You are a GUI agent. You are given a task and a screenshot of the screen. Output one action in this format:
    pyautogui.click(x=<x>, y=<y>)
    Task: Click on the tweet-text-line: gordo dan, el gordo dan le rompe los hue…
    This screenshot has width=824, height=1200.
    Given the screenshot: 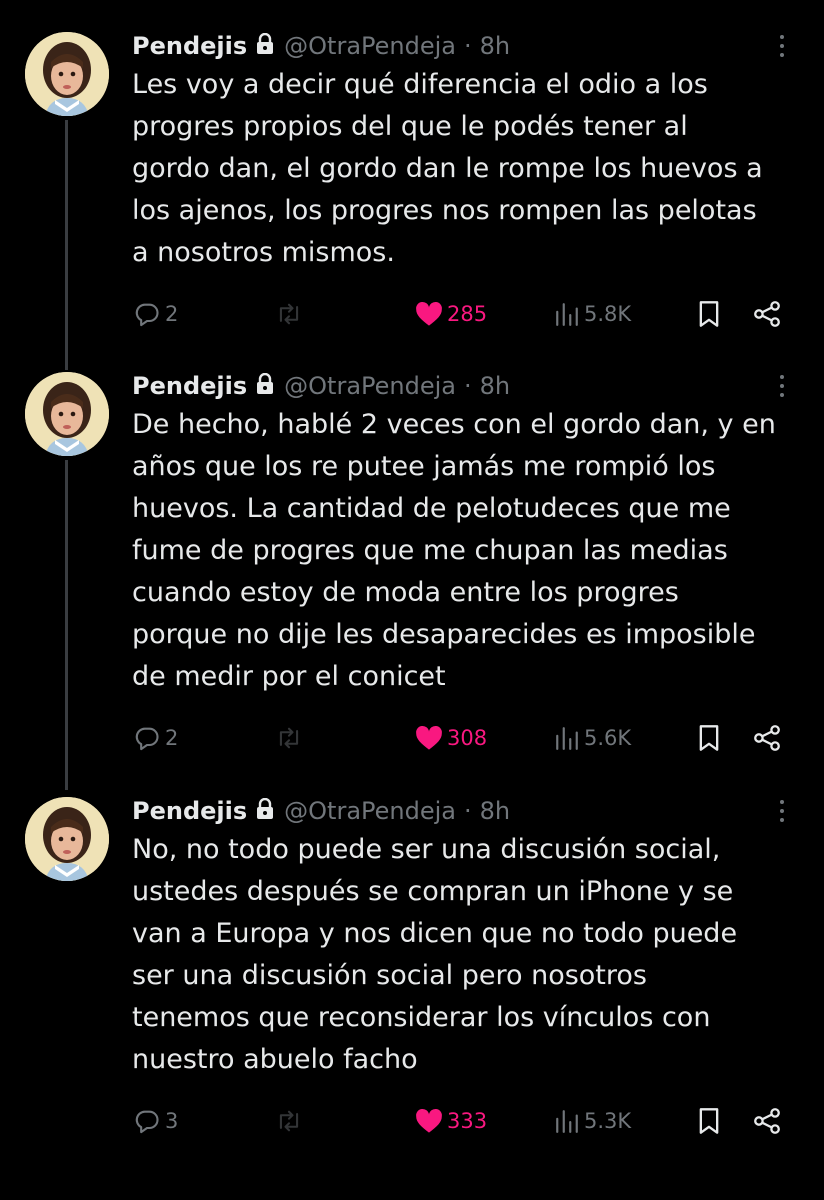 What is the action you would take?
    pyautogui.click(x=447, y=168)
    